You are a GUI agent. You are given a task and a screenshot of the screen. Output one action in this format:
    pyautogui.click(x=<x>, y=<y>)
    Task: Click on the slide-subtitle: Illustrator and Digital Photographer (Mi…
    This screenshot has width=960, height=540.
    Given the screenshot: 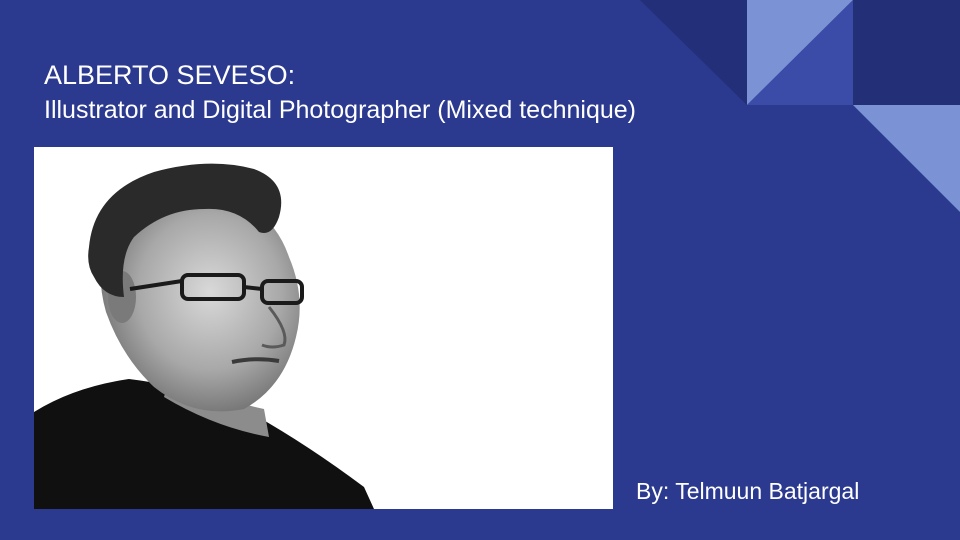 What is the action you would take?
    pyautogui.click(x=340, y=110)
    